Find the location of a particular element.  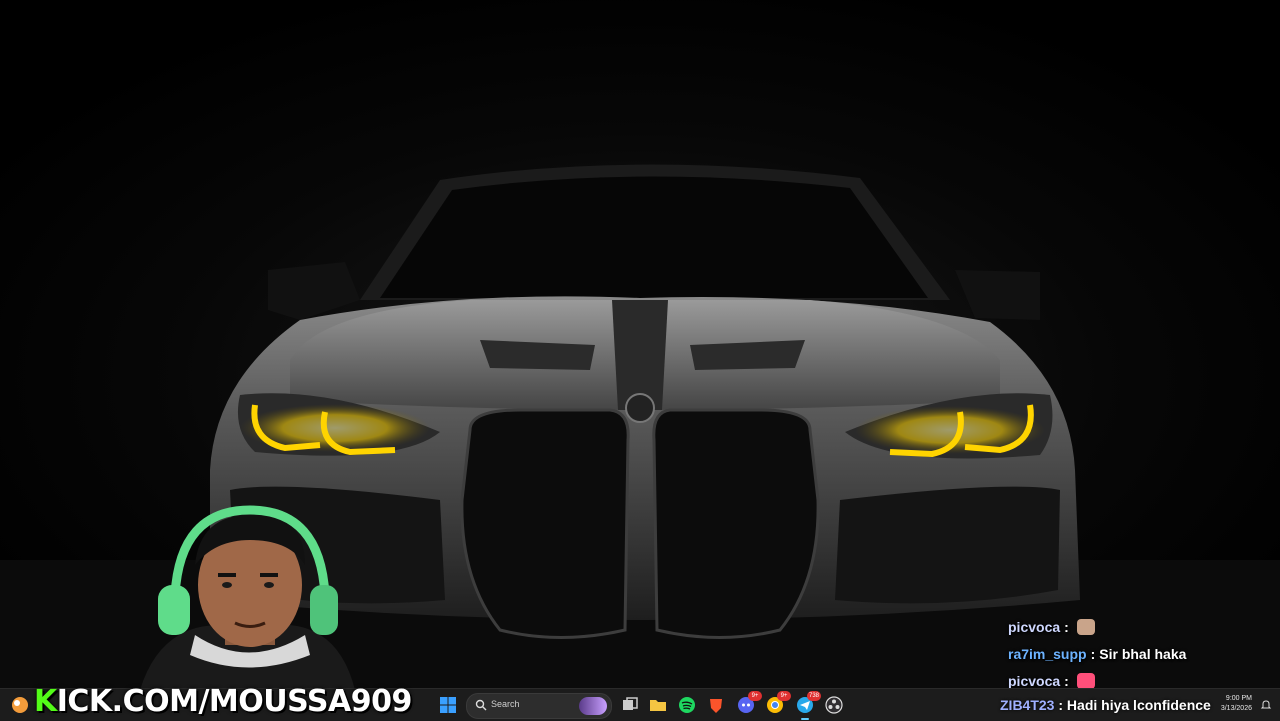

obs-icon is located at coordinates (834, 705).